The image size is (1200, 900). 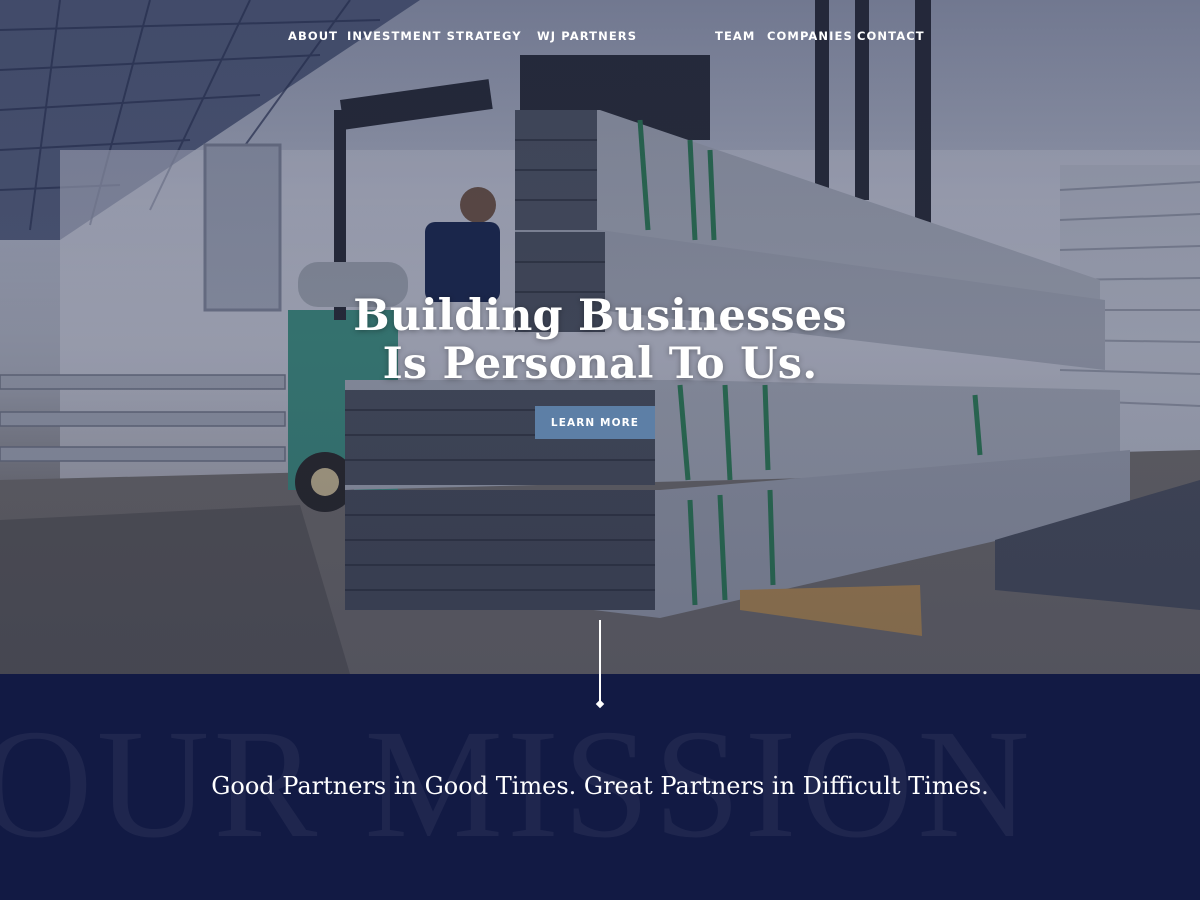 I want to click on hero-headline: Building Businesses Is Personal To Us., so click(x=600, y=340).